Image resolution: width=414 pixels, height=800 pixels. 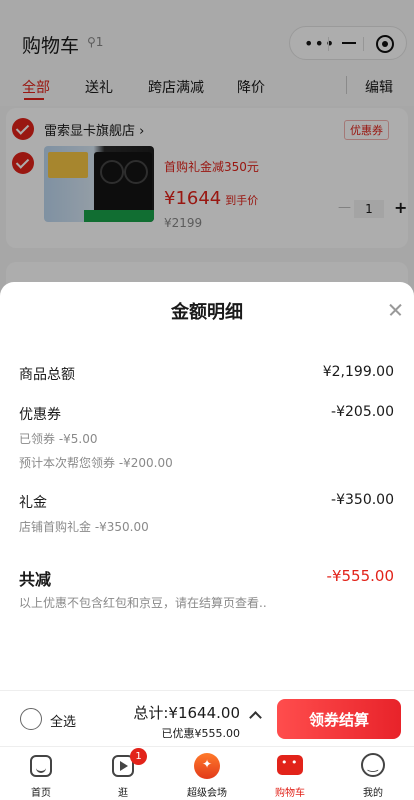 What do you see at coordinates (33, 503) in the screenshot?
I see `gift-label: 礼金` at bounding box center [33, 503].